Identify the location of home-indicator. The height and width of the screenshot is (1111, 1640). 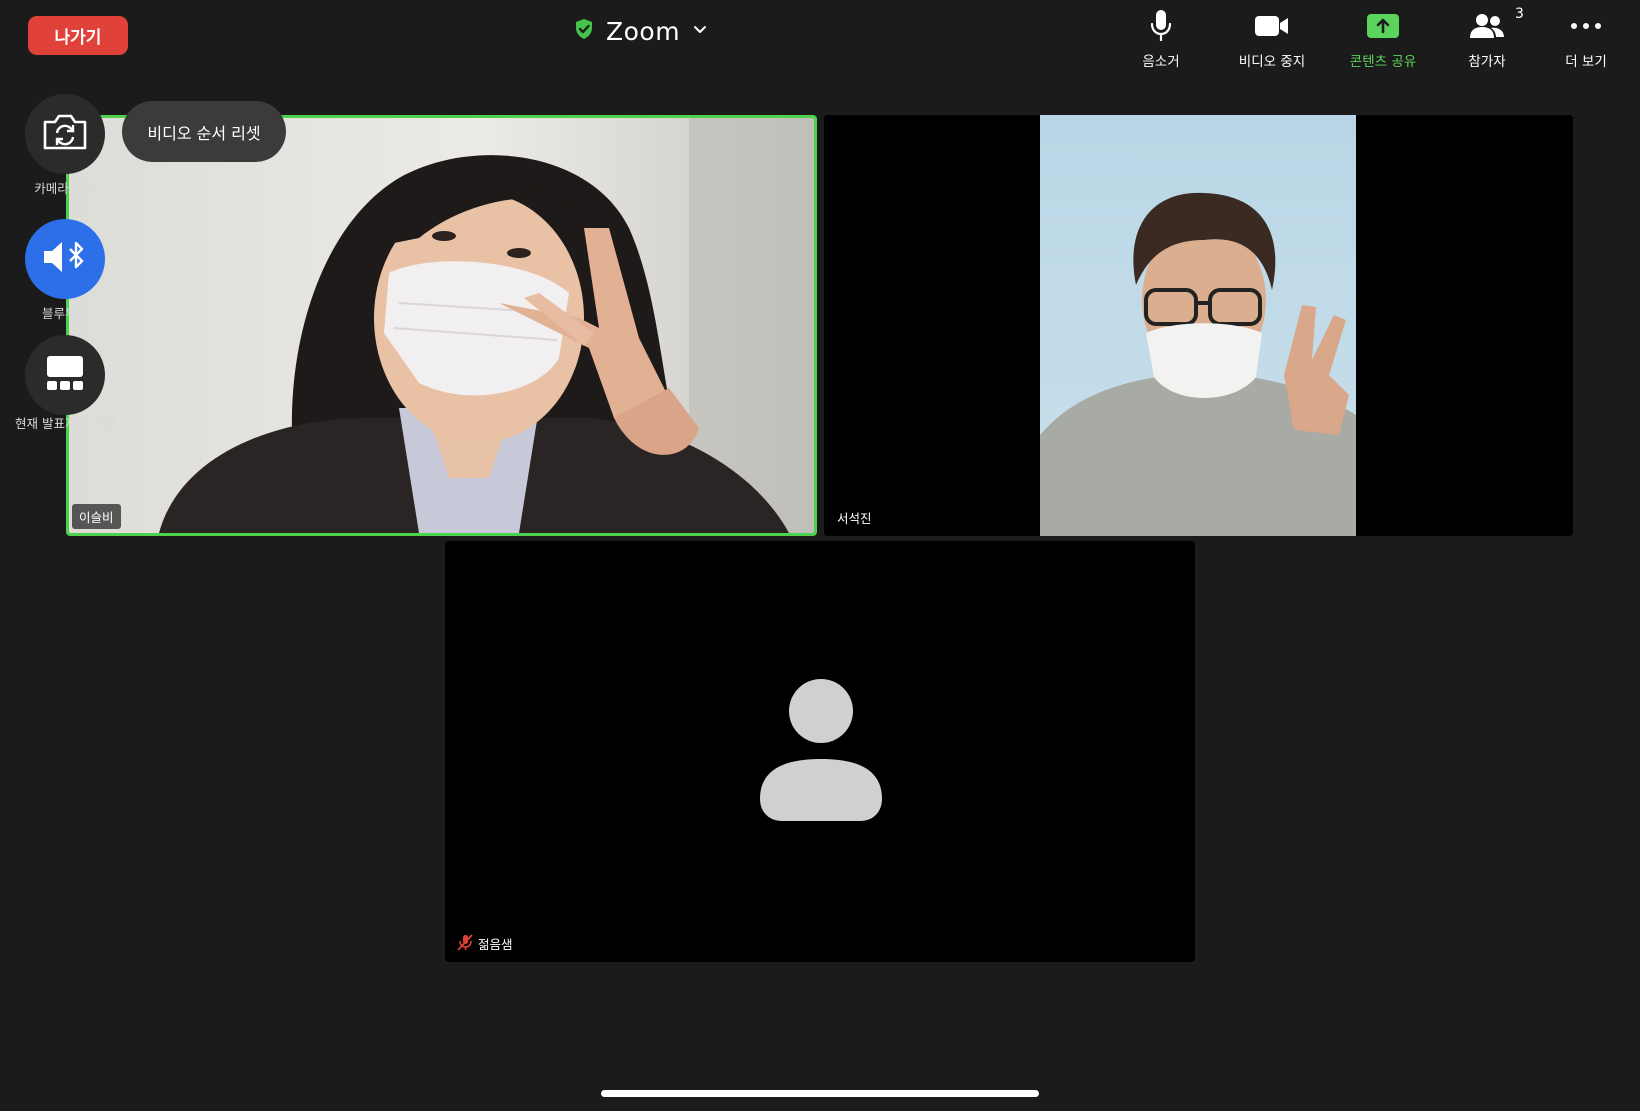
(820, 1093).